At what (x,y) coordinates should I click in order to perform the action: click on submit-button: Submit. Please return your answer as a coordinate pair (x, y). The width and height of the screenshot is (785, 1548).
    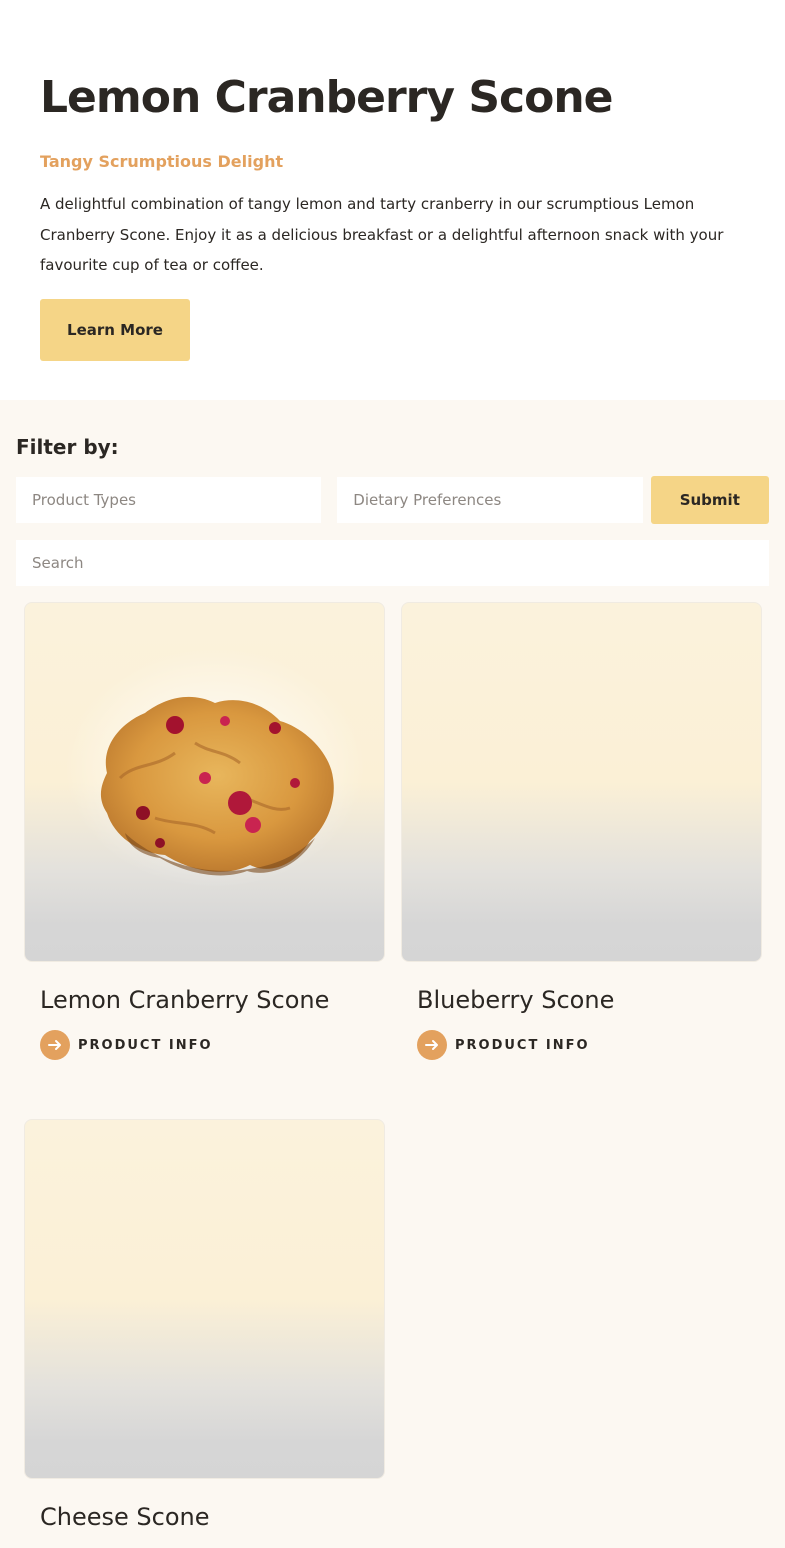
    Looking at the image, I should click on (709, 500).